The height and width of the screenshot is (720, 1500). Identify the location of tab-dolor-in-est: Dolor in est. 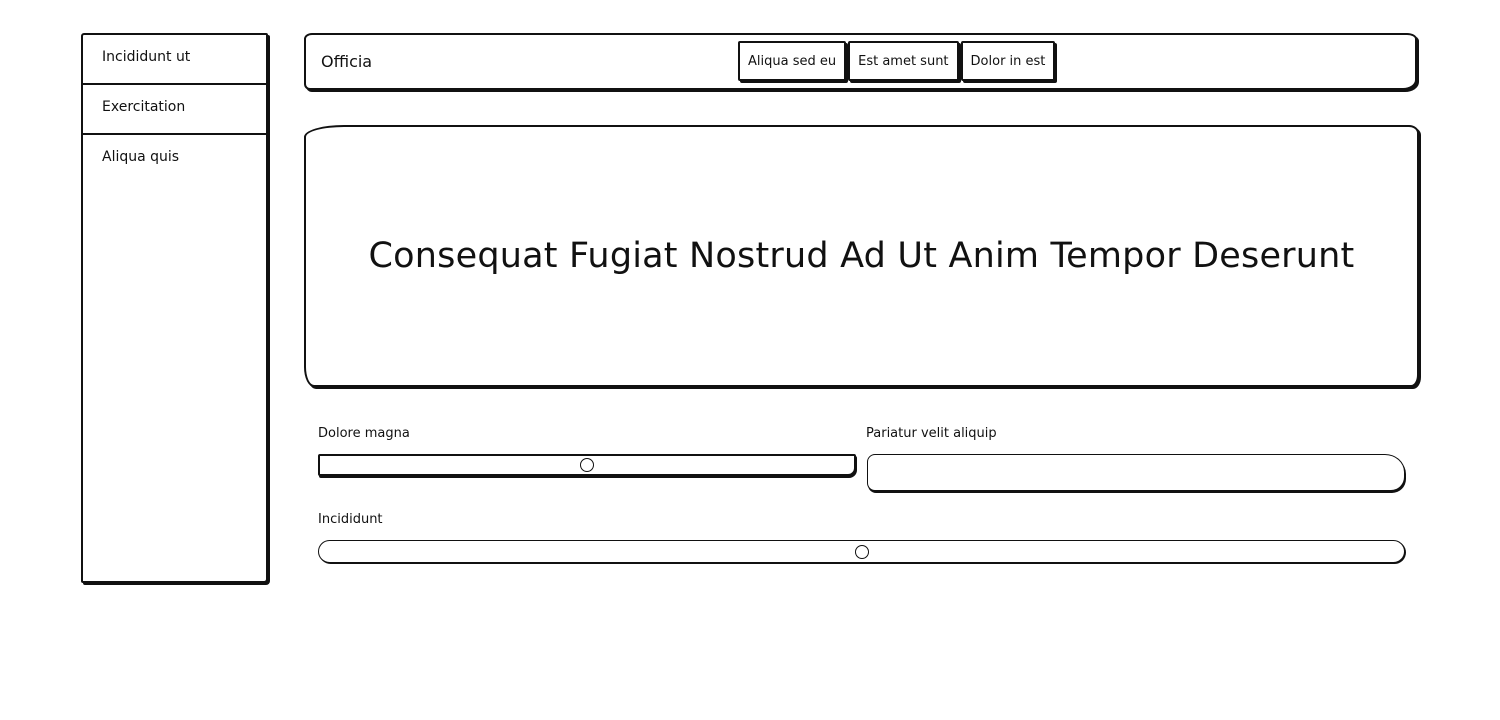
(1008, 61).